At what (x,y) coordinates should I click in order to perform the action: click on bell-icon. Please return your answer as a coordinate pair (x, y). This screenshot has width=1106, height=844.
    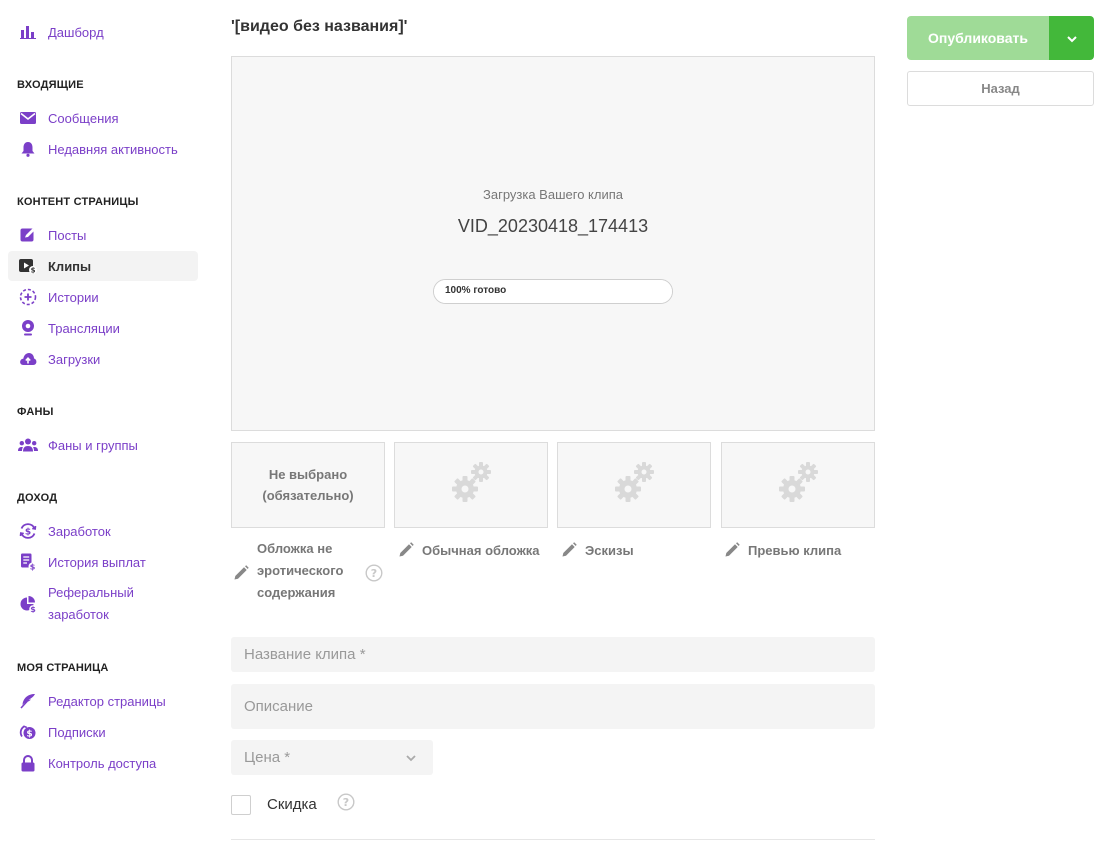
    Looking at the image, I should click on (28, 149).